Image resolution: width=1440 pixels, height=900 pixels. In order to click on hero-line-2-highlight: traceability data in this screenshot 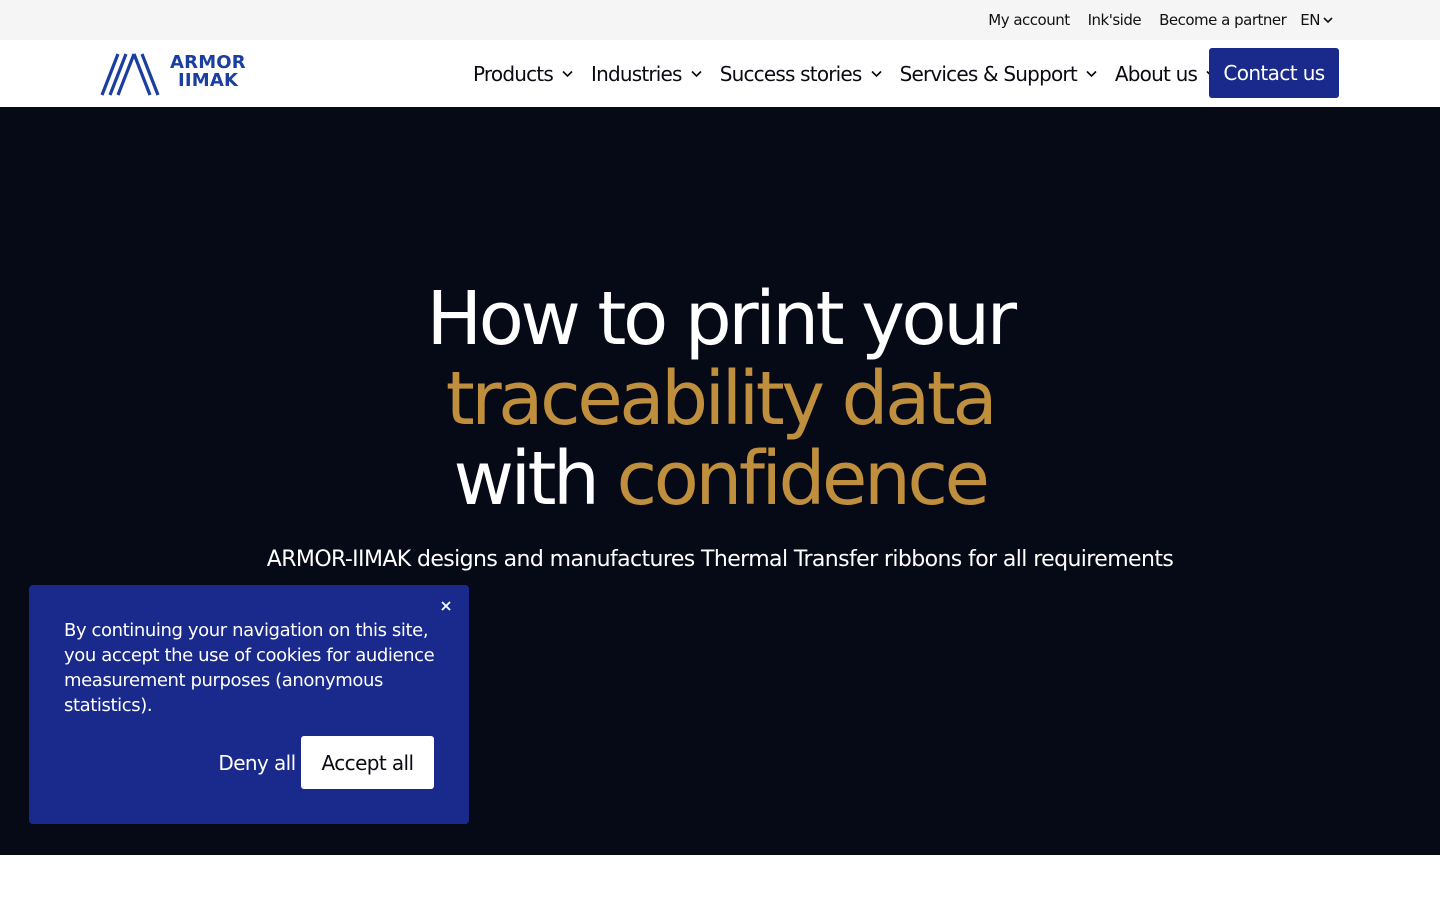, I will do `click(721, 399)`.